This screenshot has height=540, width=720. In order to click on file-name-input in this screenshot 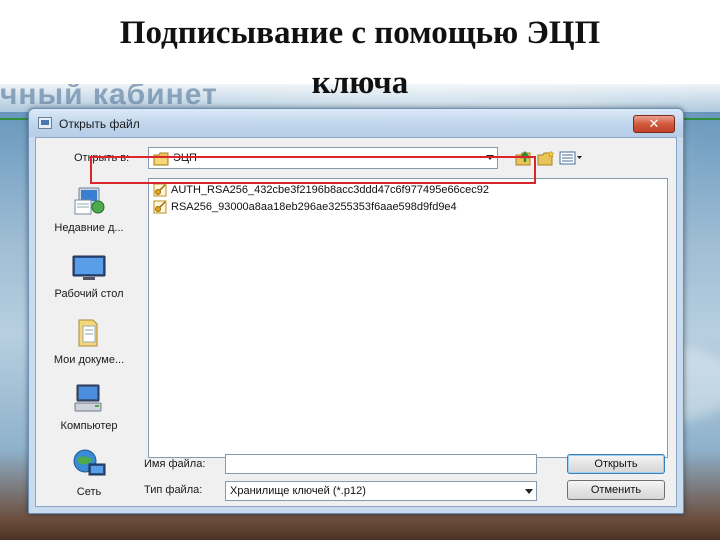, I will do `click(381, 464)`.